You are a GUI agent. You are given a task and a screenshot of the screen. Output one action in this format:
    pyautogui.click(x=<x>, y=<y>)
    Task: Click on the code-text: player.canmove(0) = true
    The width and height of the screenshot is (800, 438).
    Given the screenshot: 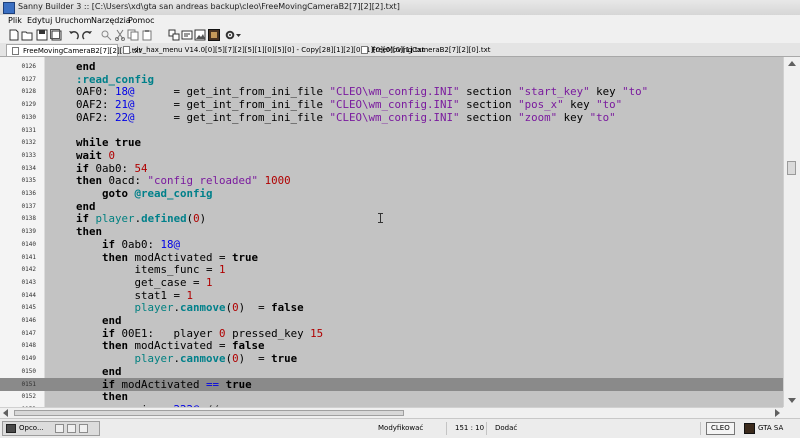 What is the action you would take?
    pyautogui.click(x=216, y=359)
    